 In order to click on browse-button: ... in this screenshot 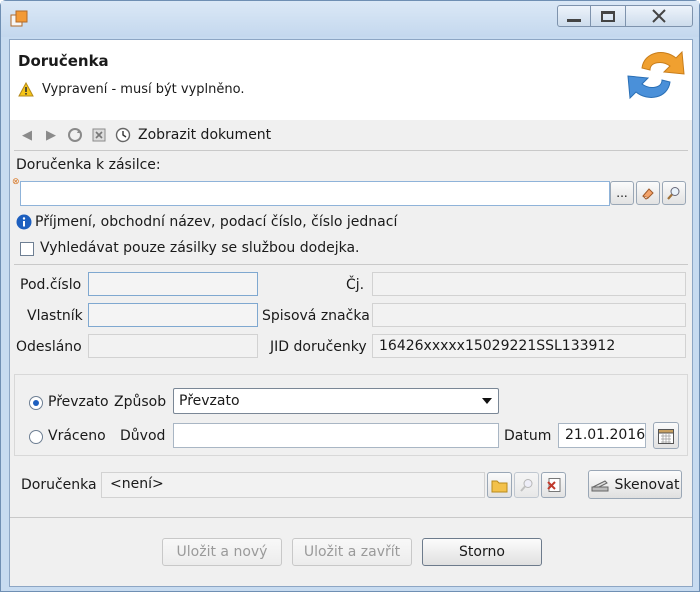, I will do `click(622, 193)`.